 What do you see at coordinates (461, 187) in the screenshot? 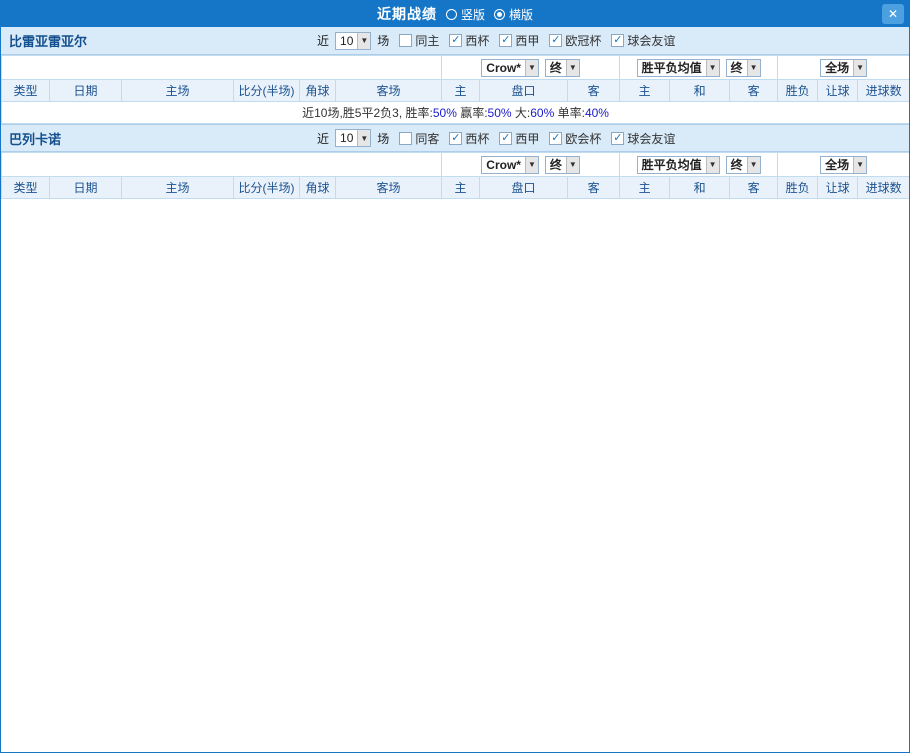
I see `header-odds-home: 主` at bounding box center [461, 187].